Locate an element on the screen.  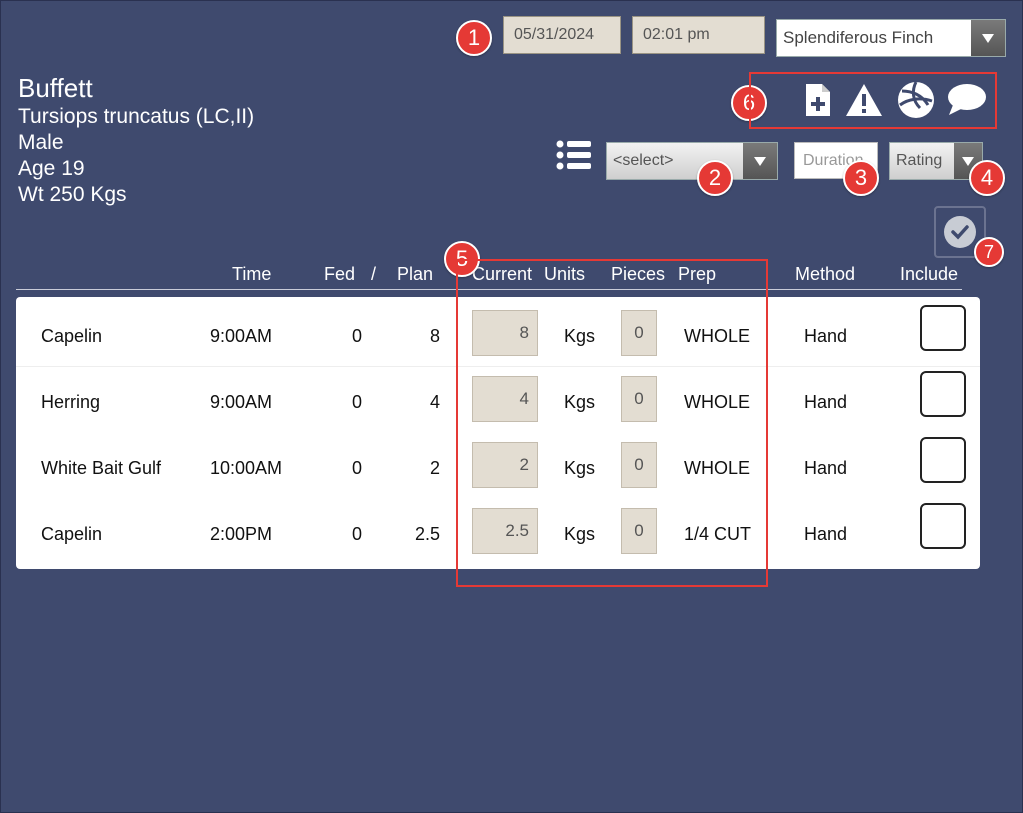
user-select: Splendiferous Finch is located at coordinates (891, 38).